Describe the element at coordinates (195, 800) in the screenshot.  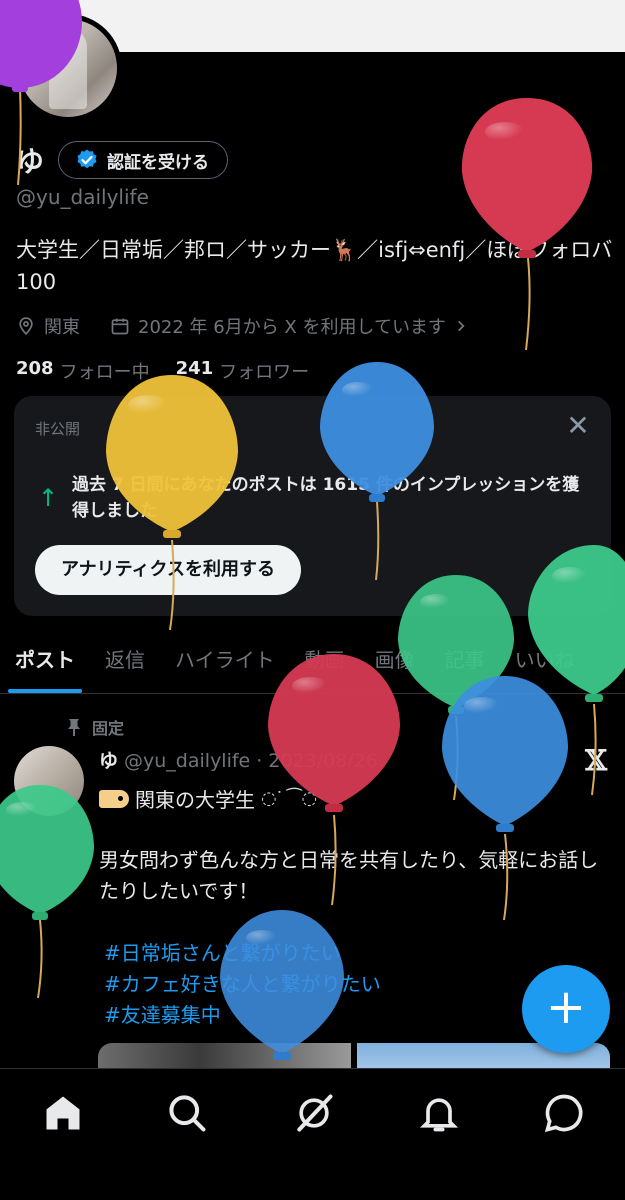
I see `post-line1-text: 関東の大学生` at that location.